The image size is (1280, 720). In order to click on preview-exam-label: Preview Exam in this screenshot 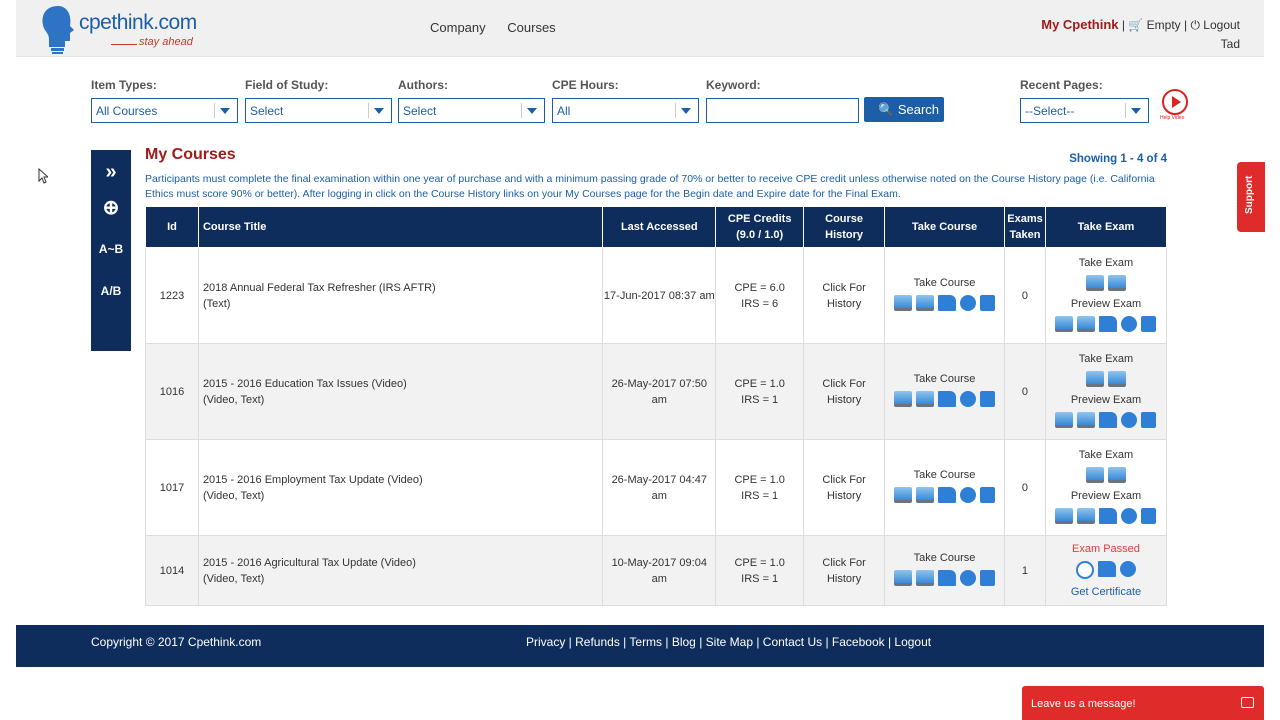, I will do `click(1106, 495)`.